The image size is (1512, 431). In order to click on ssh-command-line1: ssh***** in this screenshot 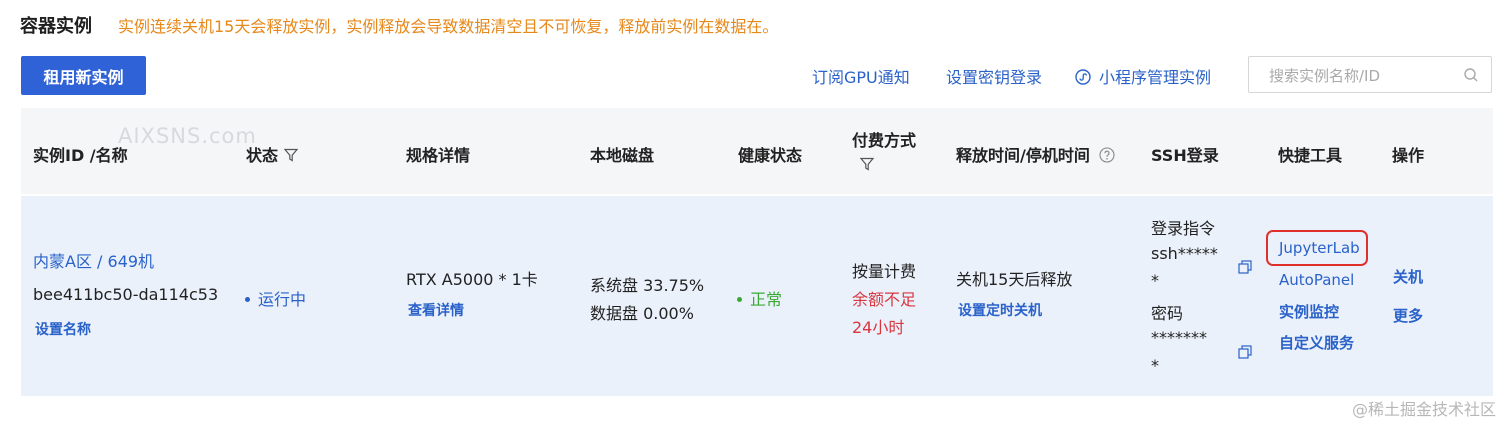, I will do `click(1184, 253)`.